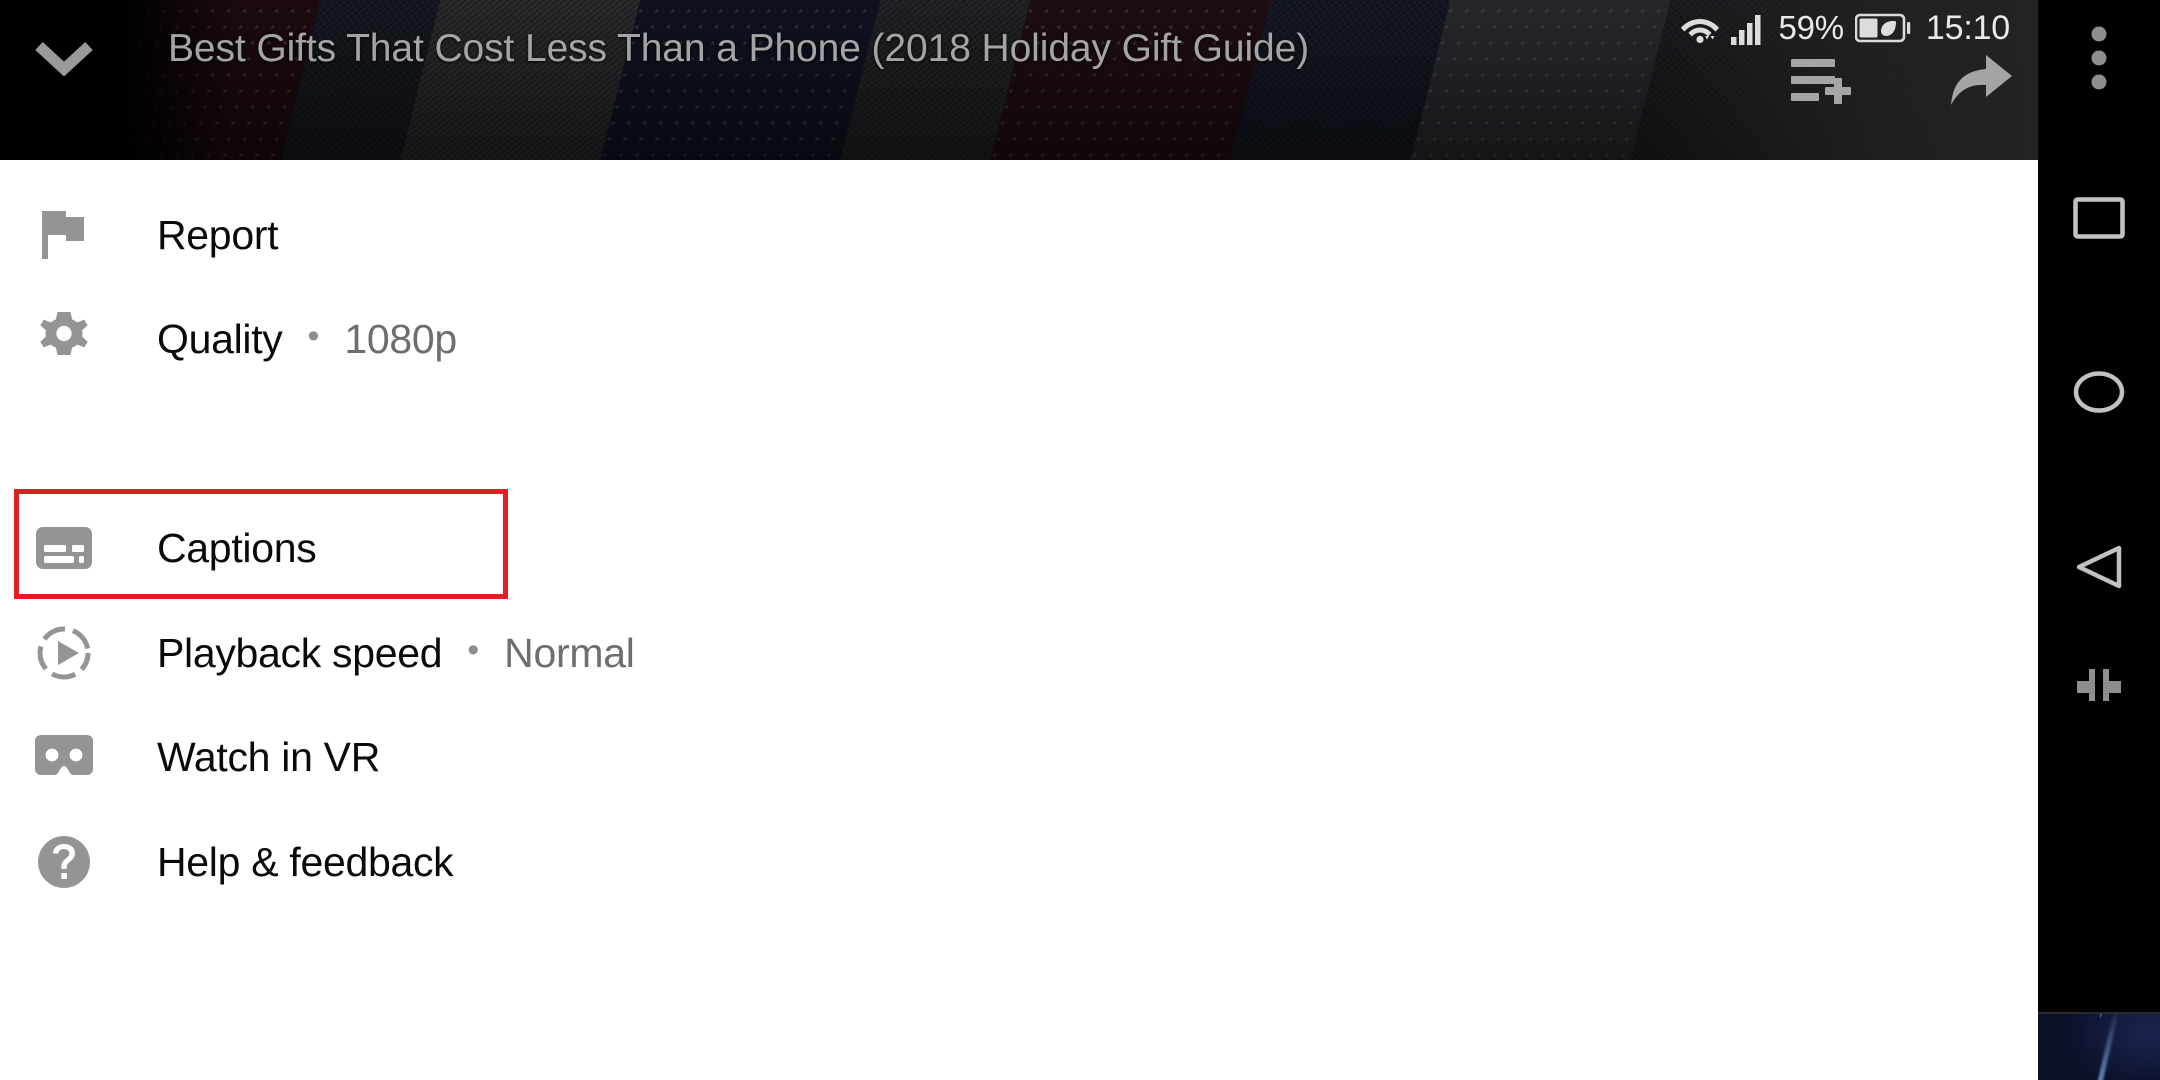 This screenshot has width=2160, height=1080. I want to click on menu-item-label: Captions, so click(237, 547).